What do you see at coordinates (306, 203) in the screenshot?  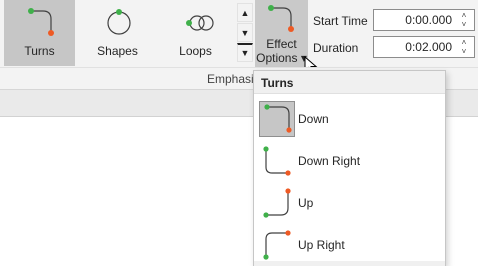 I see `menu-item-label: Up` at bounding box center [306, 203].